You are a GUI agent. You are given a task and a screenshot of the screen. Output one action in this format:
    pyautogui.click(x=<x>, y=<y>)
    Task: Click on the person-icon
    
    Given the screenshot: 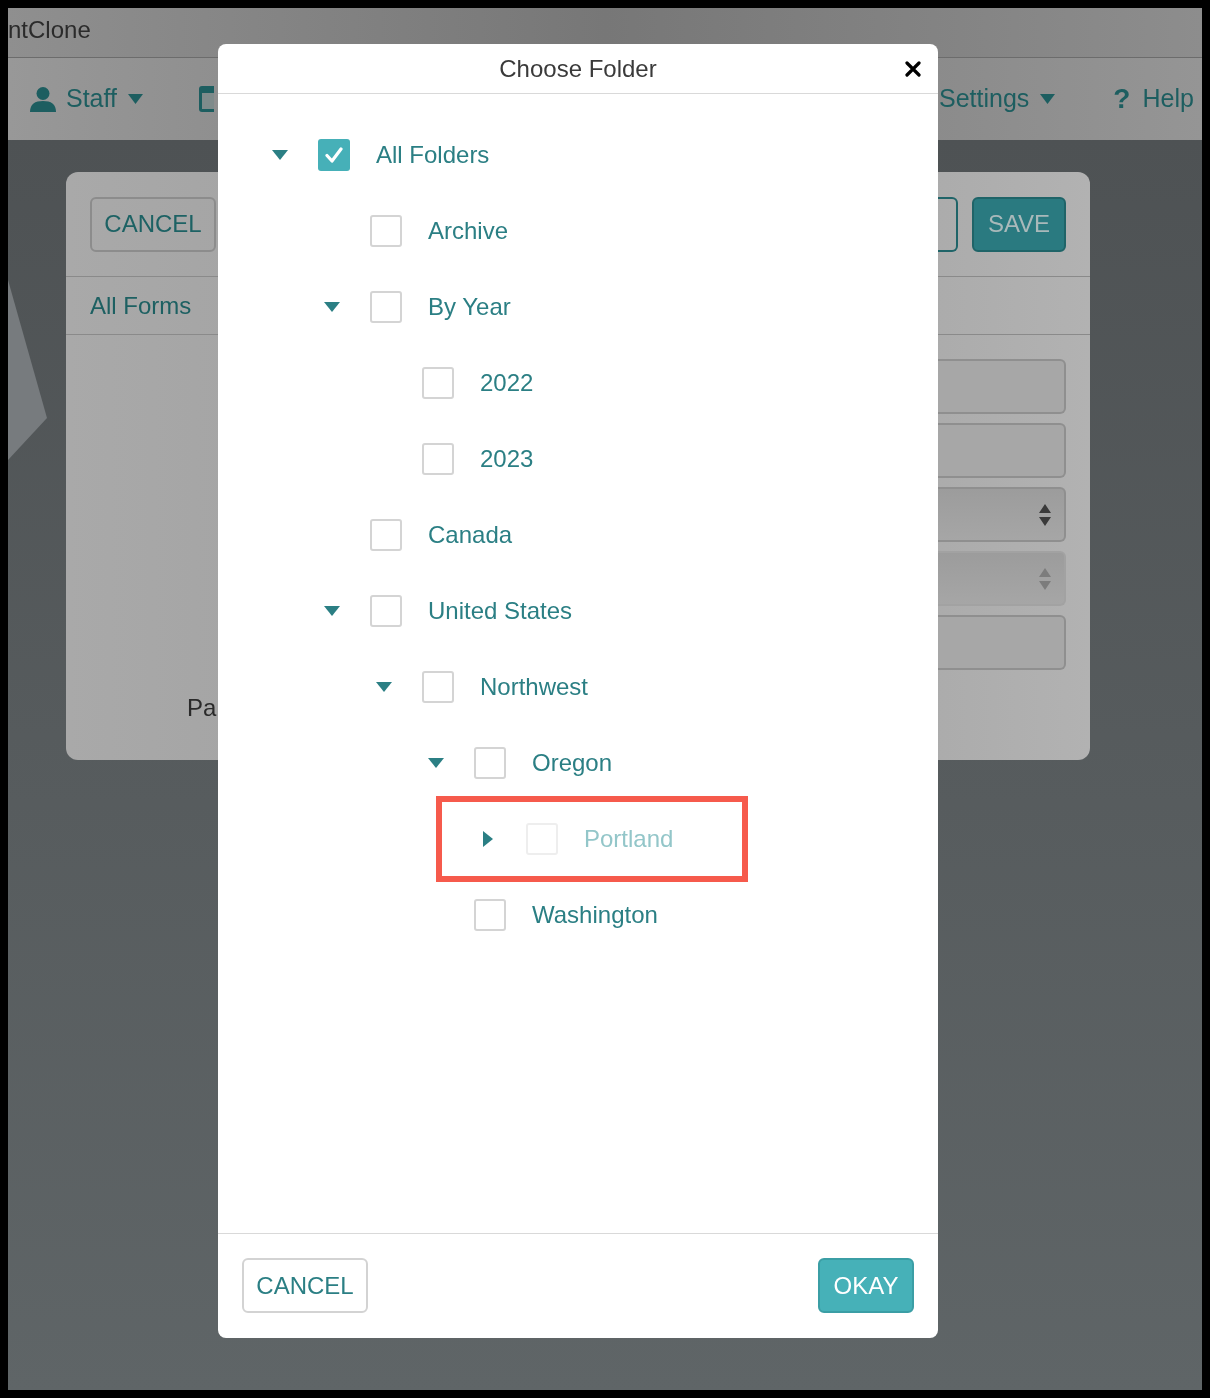 What is the action you would take?
    pyautogui.click(x=43, y=99)
    